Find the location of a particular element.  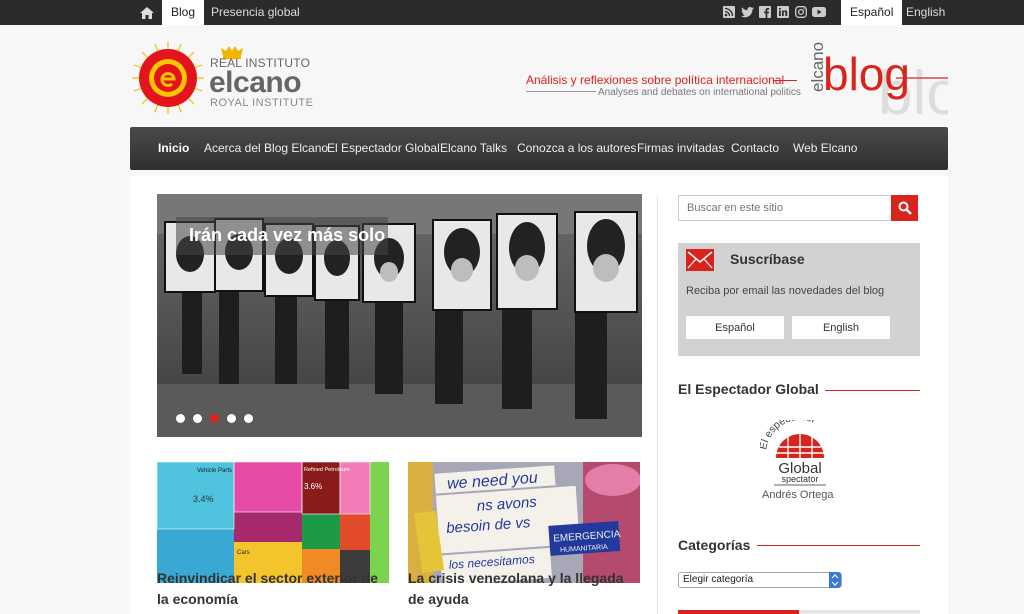

spectator-logo-spectator: spectator is located at coordinates (799, 479).